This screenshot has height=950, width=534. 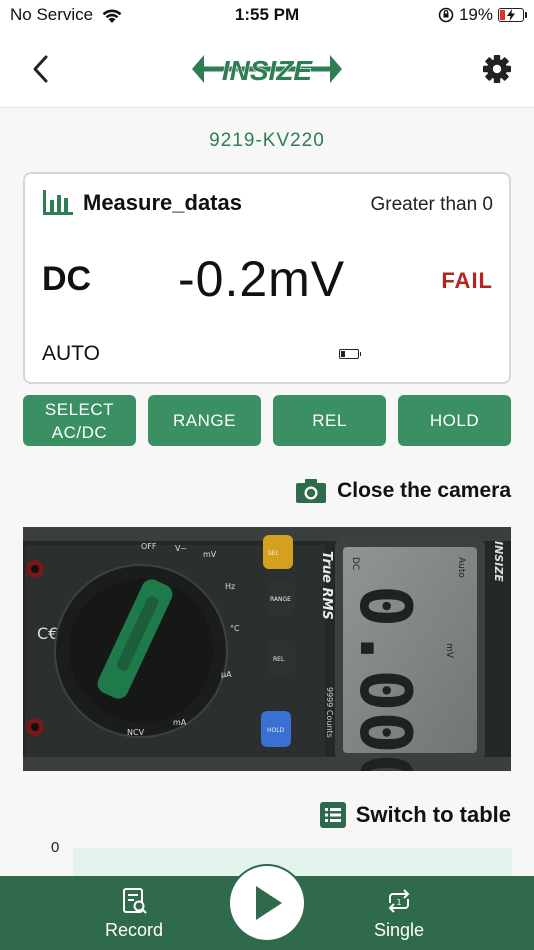 I want to click on record-tab: Record, so click(x=134, y=913).